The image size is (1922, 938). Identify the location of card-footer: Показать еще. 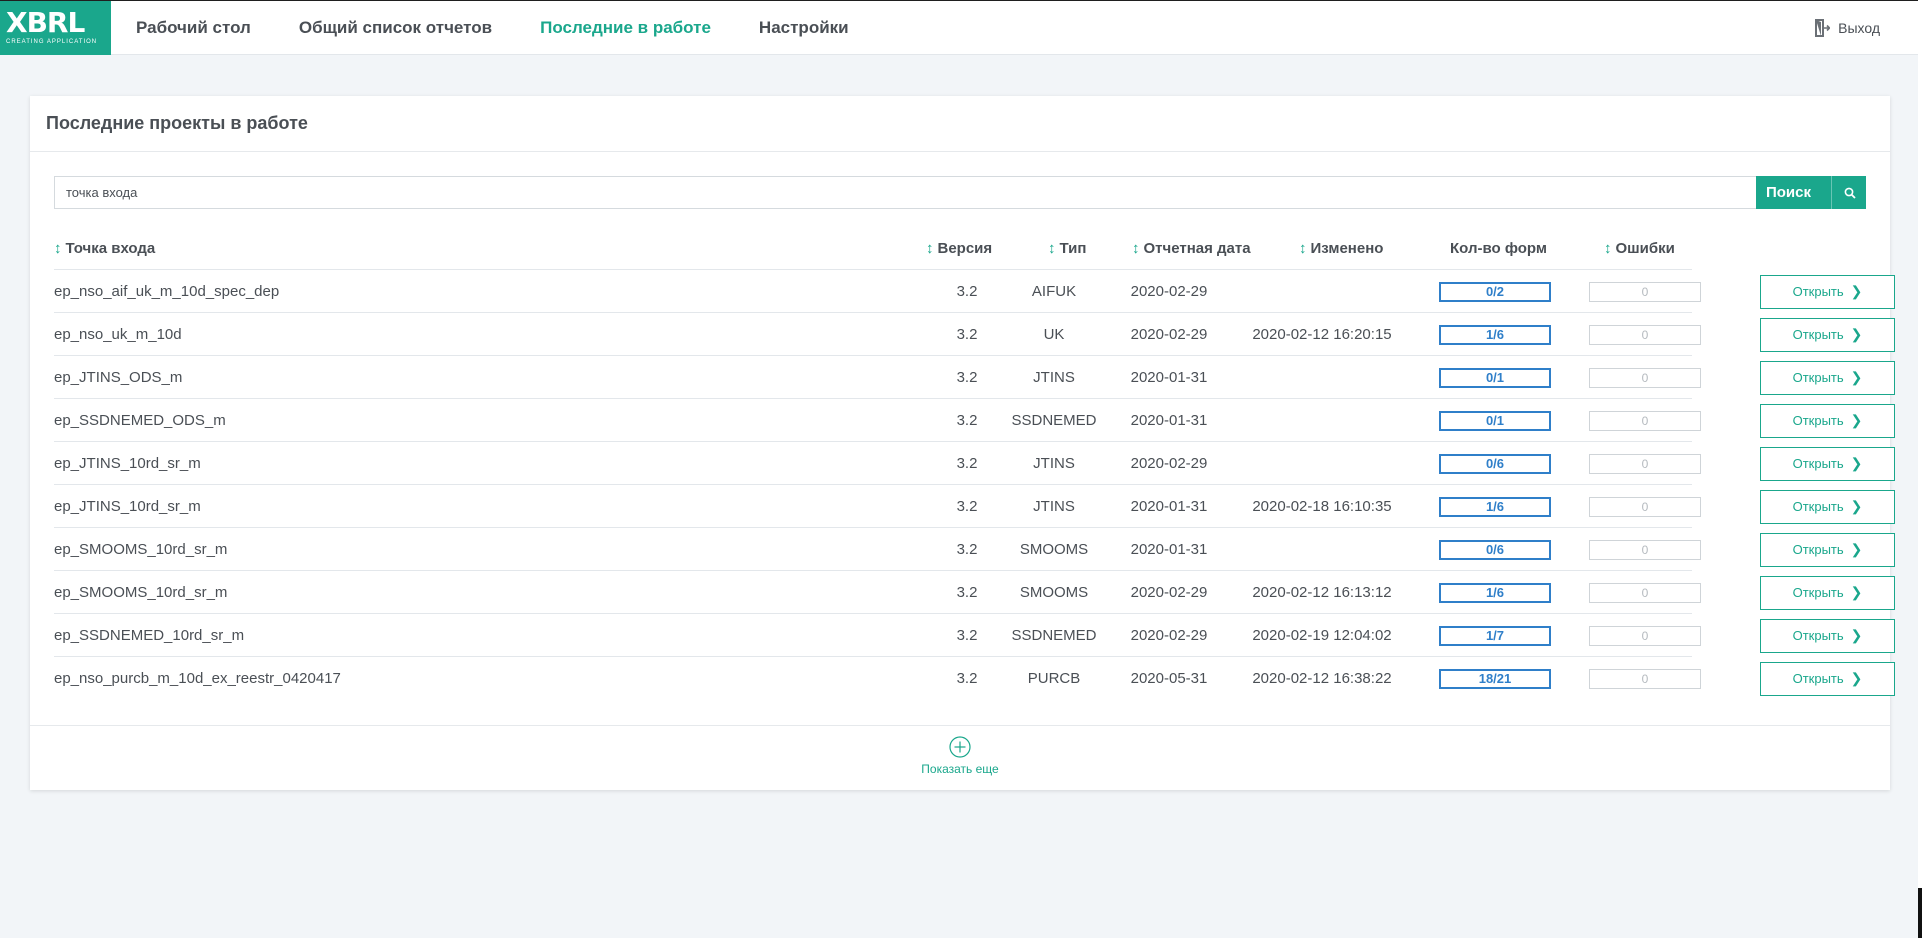
(960, 757).